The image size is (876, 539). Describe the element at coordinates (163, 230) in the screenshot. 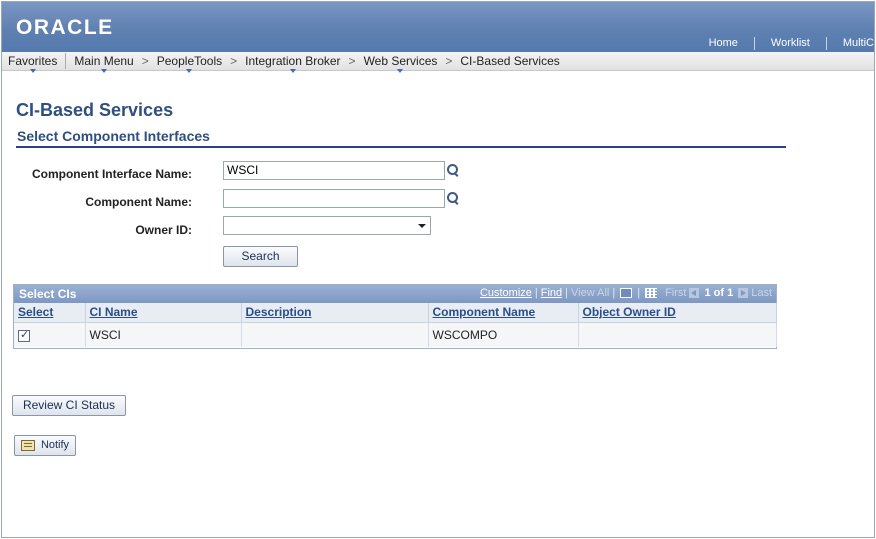

I see `owner-id-label: Owner ID:` at that location.